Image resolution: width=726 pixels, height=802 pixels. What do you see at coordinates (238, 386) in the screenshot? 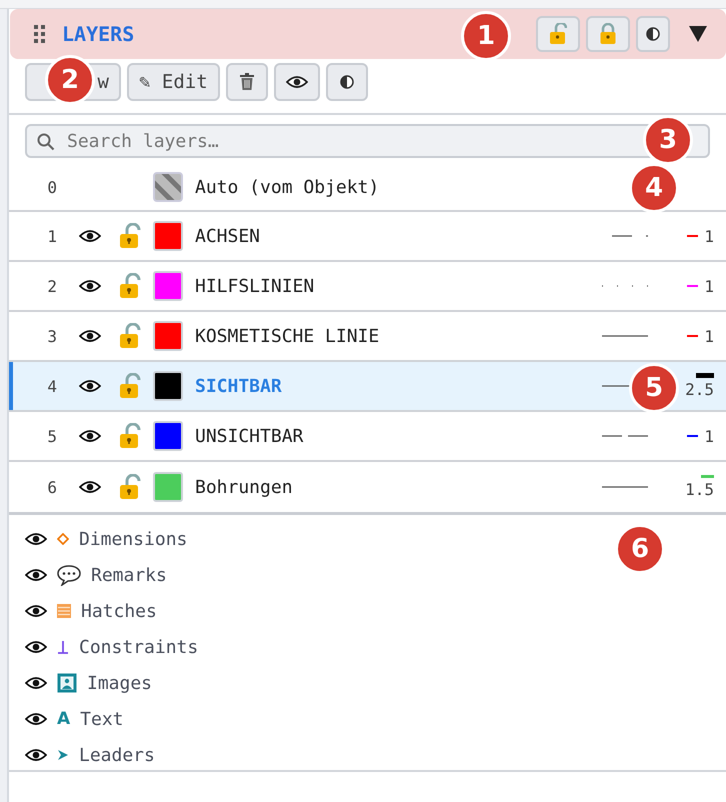
I see `layer-name: SICHTBAR` at bounding box center [238, 386].